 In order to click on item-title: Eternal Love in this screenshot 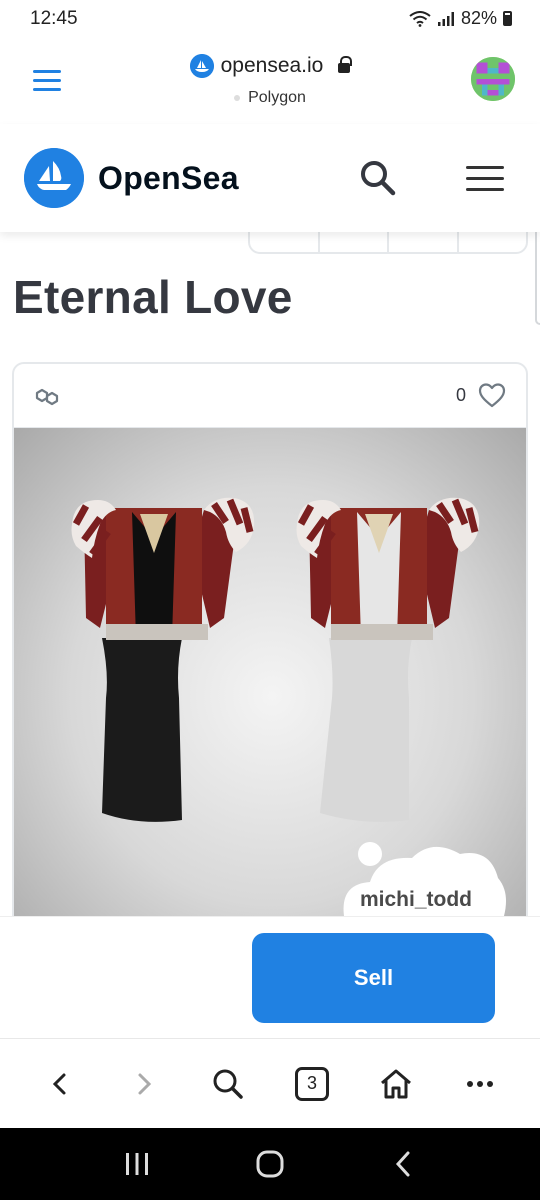, I will do `click(153, 297)`.